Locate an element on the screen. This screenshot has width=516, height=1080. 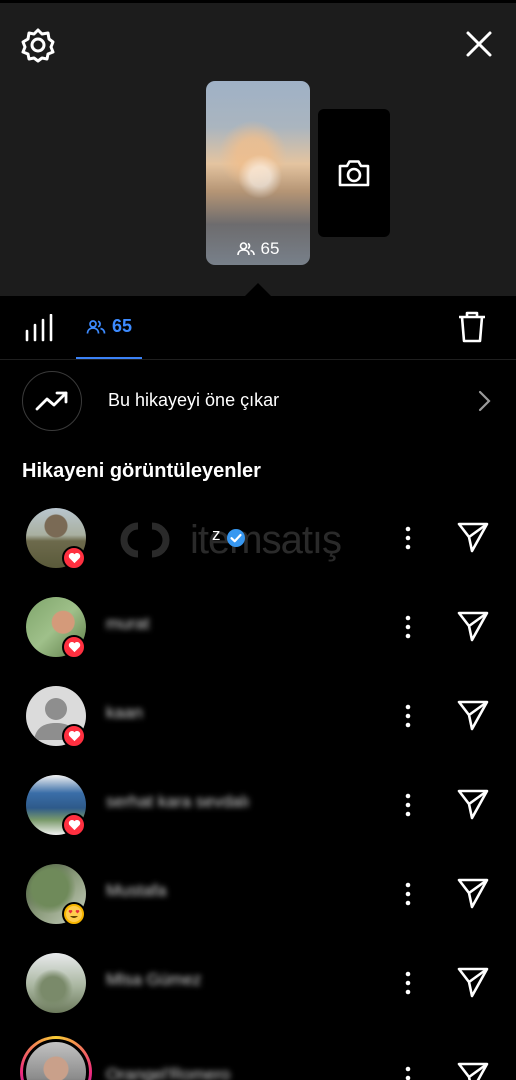
username: Orangel'Romero is located at coordinates (168, 1072).